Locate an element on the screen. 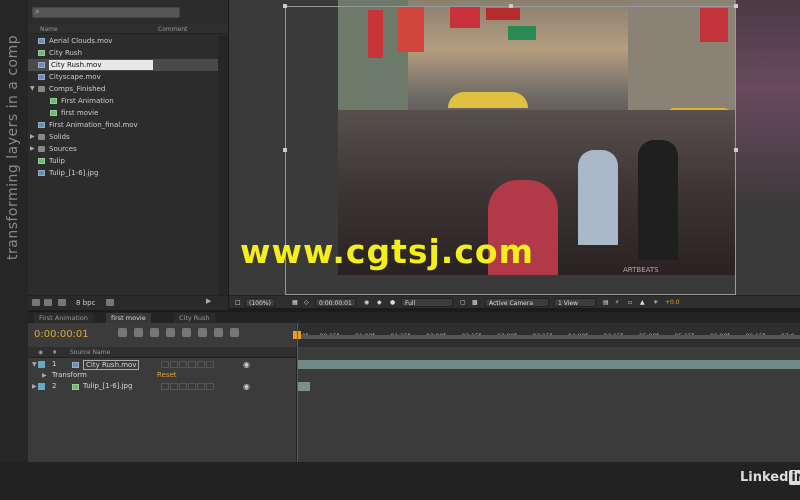 The height and width of the screenshot is (500, 800). comp-mini-flowchart-icon is located at coordinates (122, 332).